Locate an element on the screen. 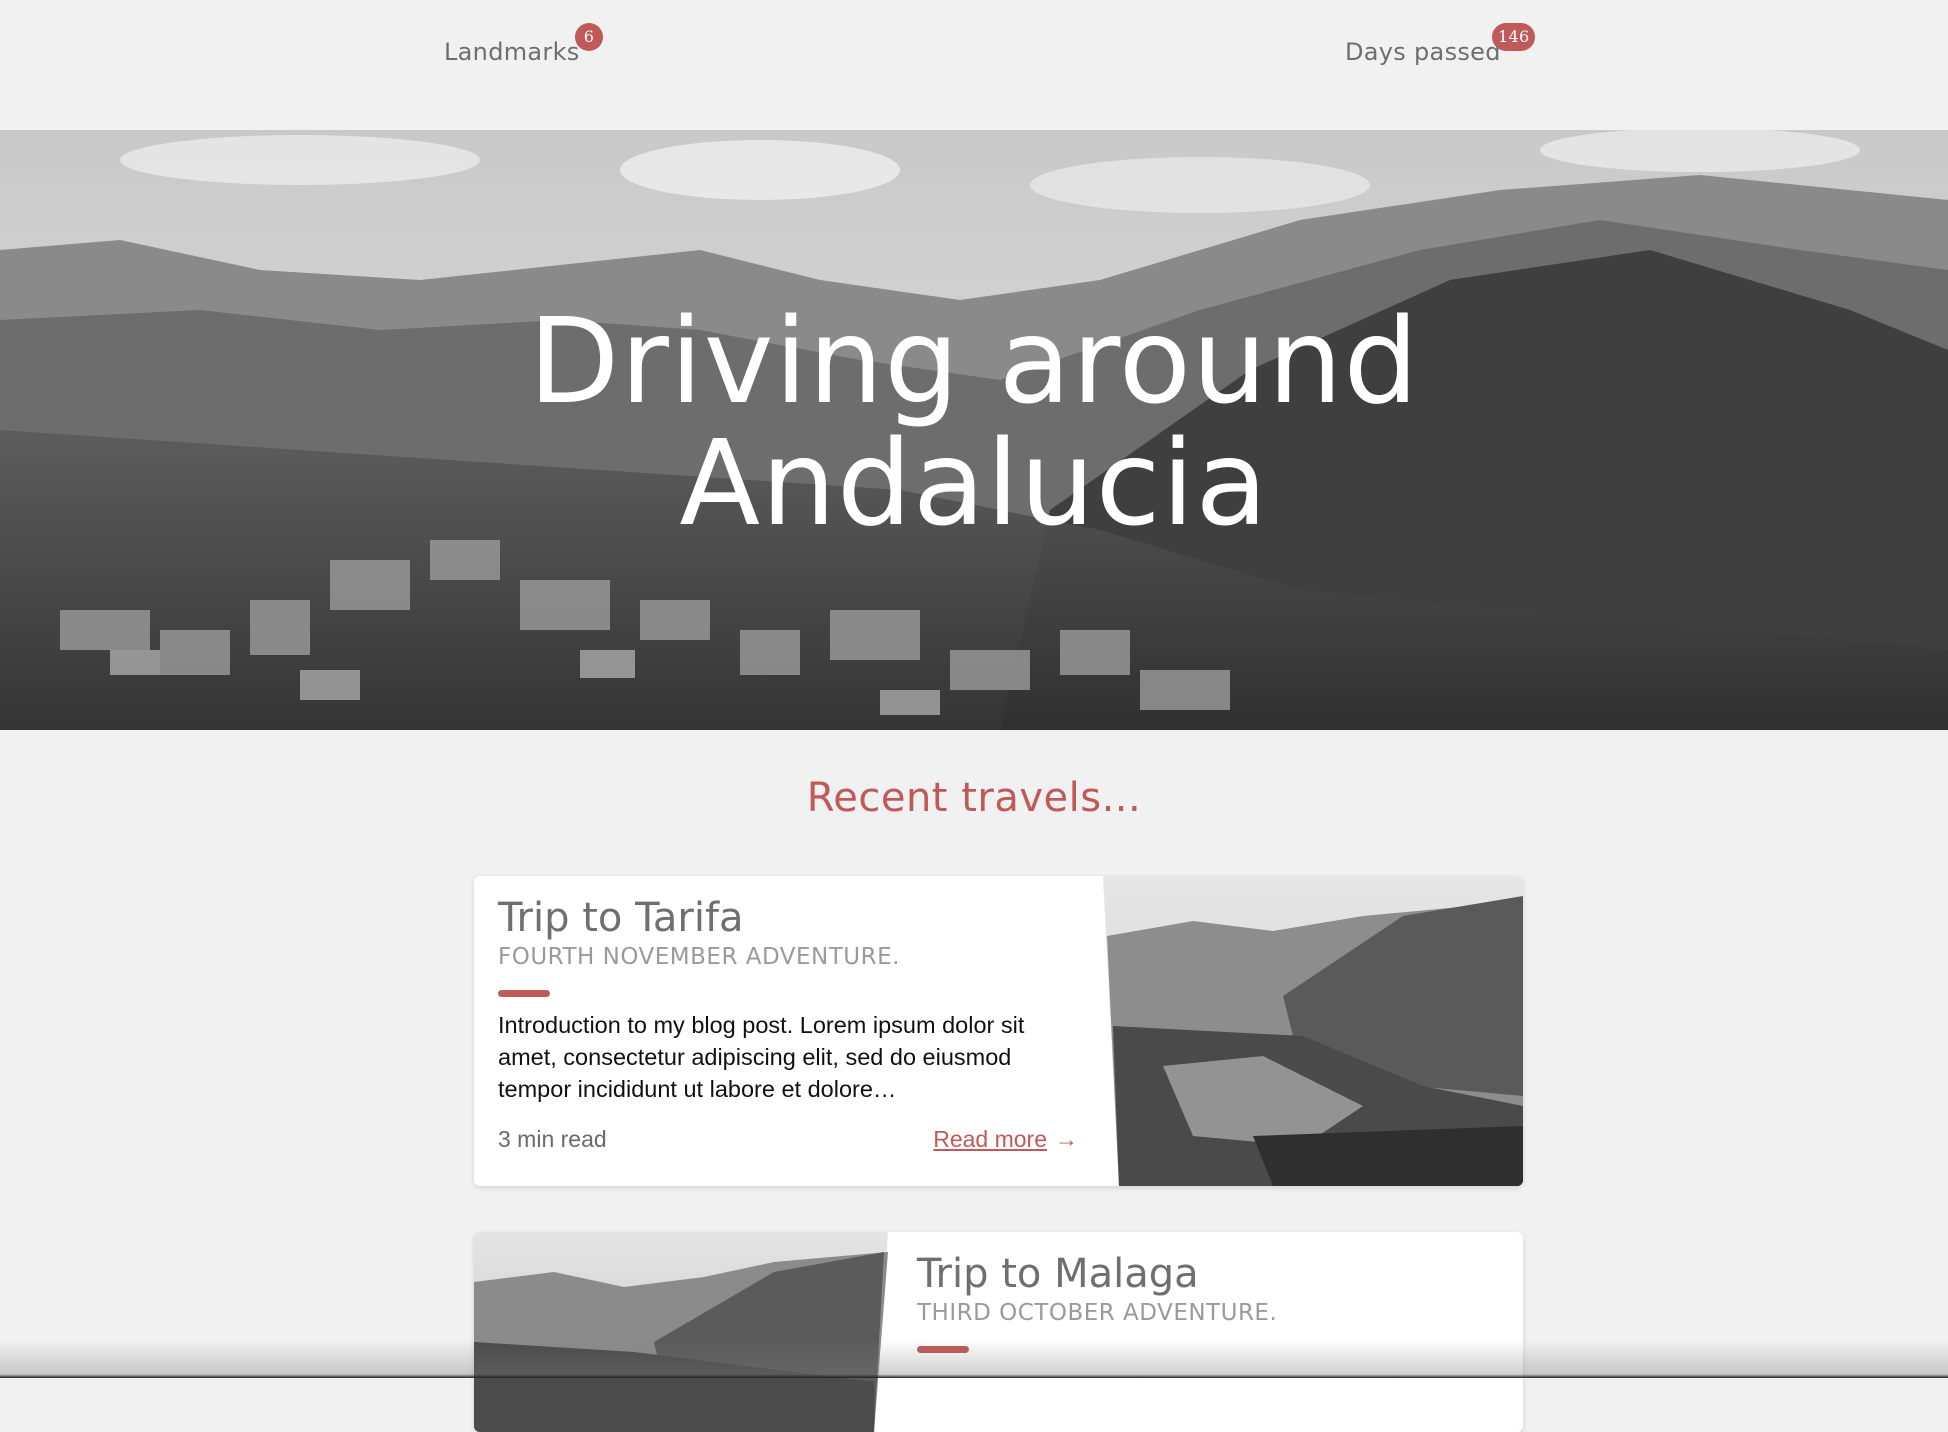 The image size is (1948, 1432). days-passed-count-badge: 146 is located at coordinates (1514, 37).